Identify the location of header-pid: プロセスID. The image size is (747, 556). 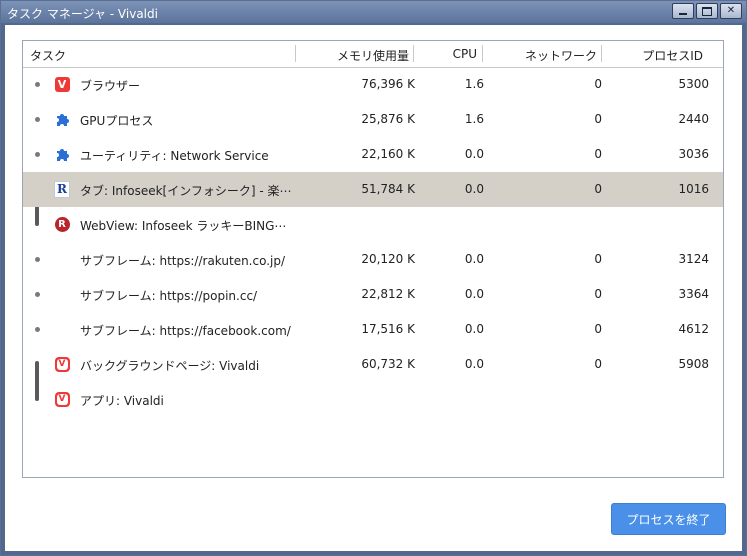
(653, 55).